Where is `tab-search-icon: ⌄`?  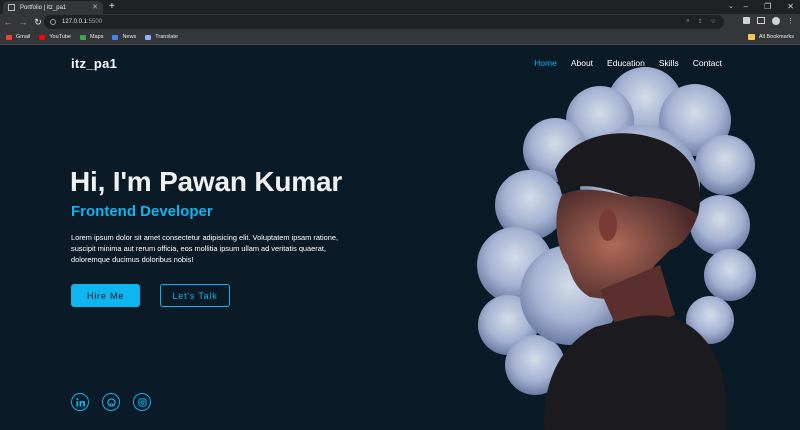 tab-search-icon: ⌄ is located at coordinates (731, 6).